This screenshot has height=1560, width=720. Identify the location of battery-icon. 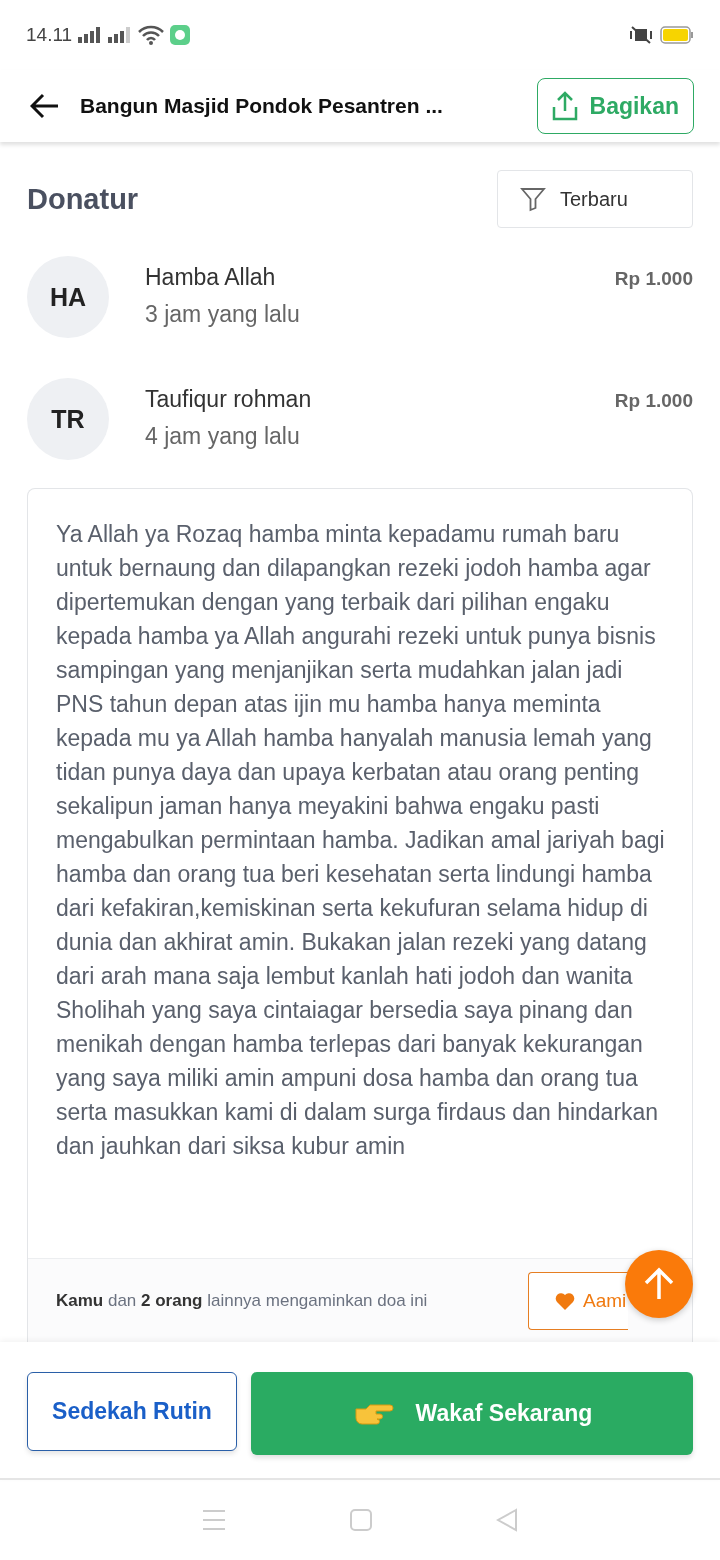
(677, 35).